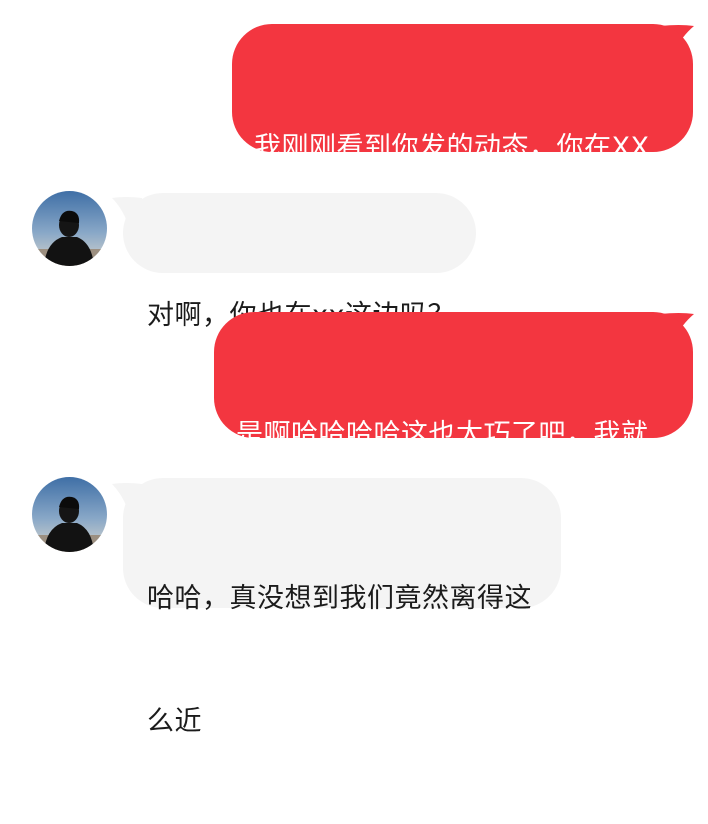  Describe the element at coordinates (452, 147) in the screenshot. I see `message-line: 我刚刚看到你发的动态，你在XX` at that location.